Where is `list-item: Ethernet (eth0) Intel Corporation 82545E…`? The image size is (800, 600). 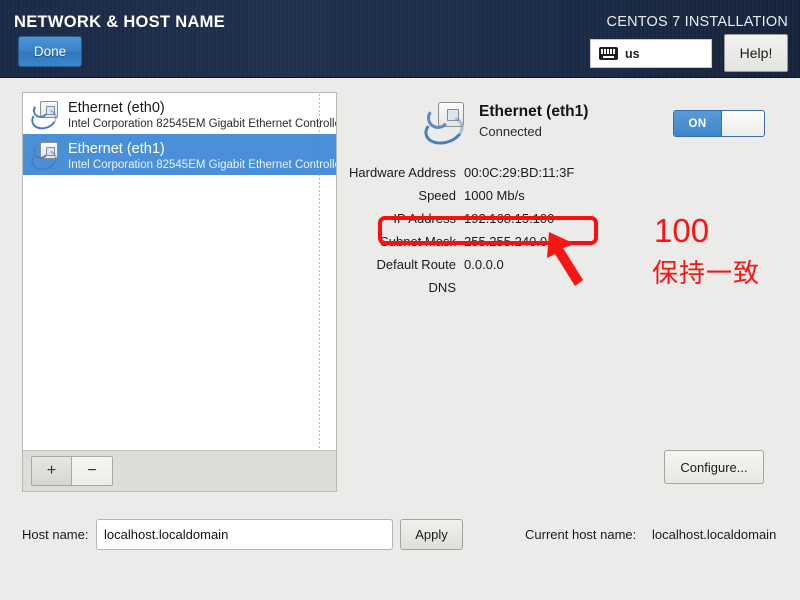
list-item: Ethernet (eth0) Intel Corporation 82545E… is located at coordinates (179, 113).